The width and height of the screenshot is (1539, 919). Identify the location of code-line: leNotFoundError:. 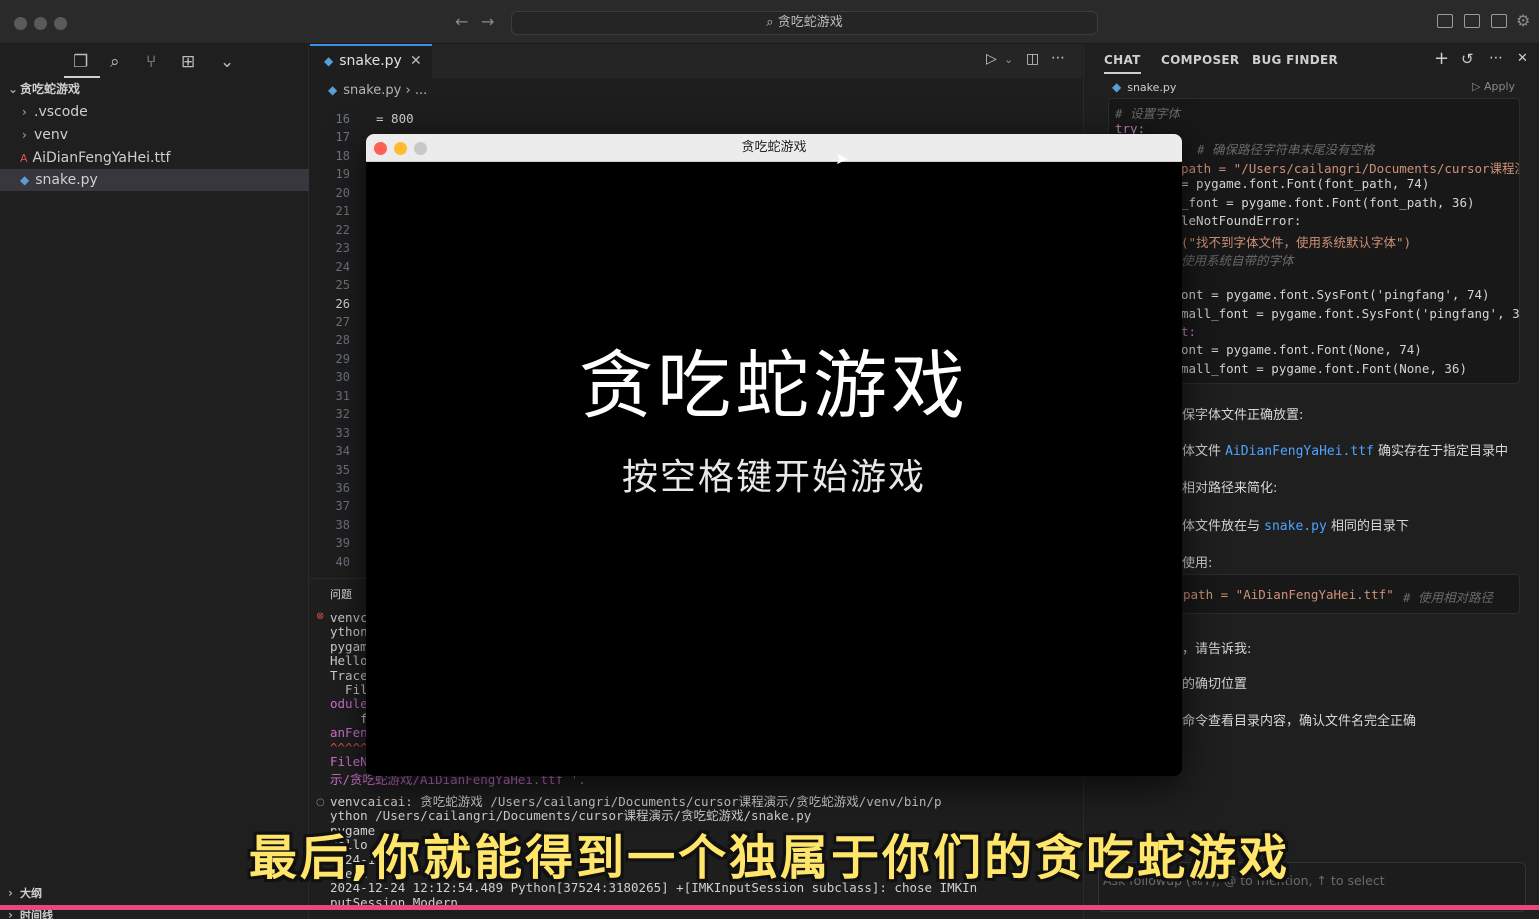
(1241, 220).